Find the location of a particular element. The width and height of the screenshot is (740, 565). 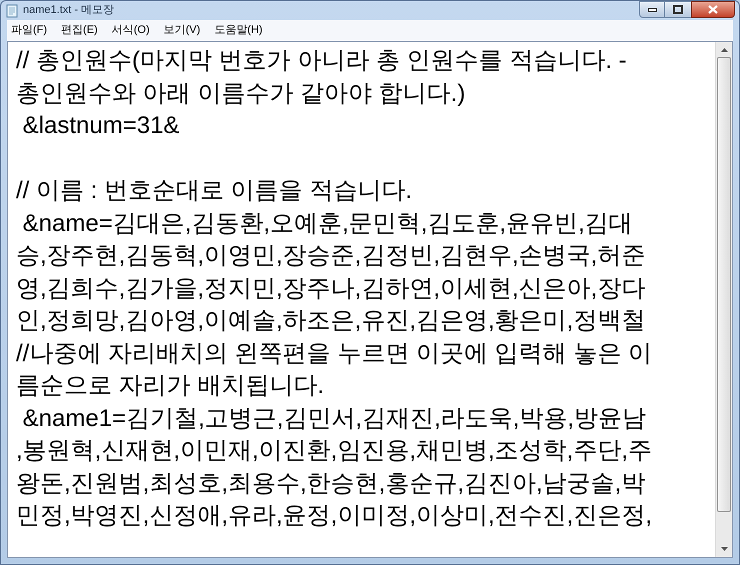

menu-item: 도움말(H) is located at coordinates (238, 30).